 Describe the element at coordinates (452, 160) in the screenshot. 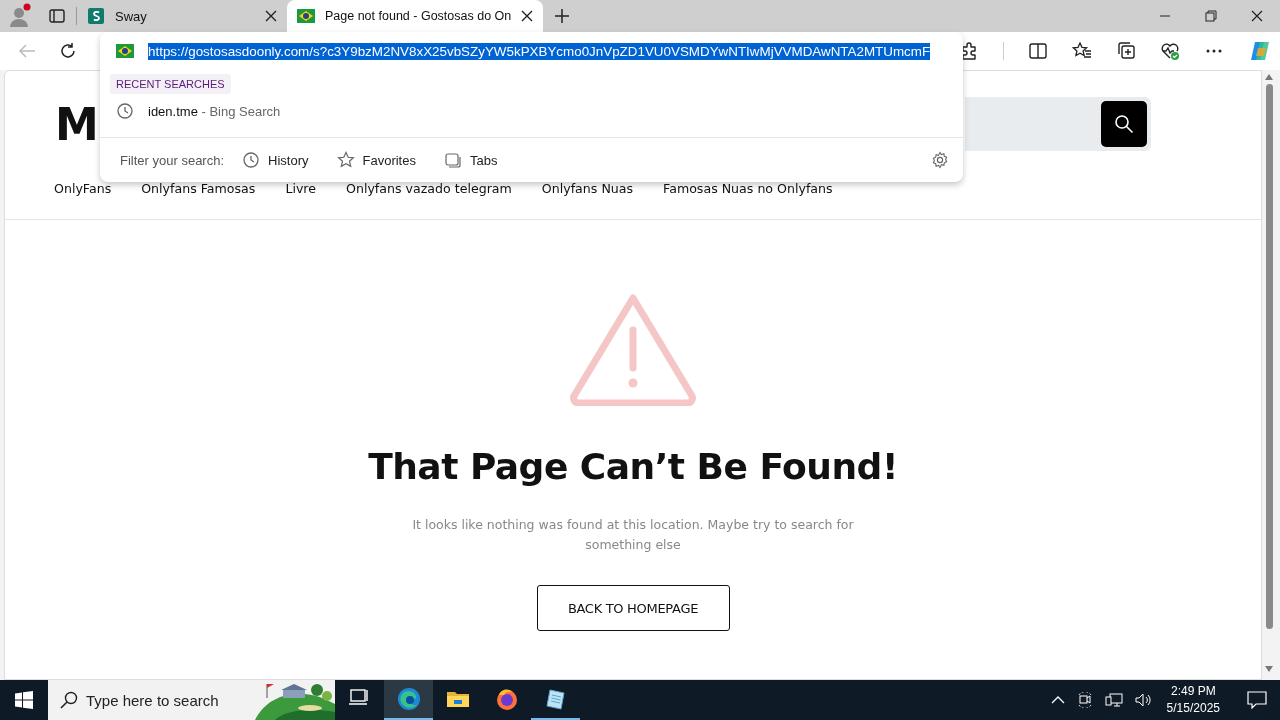

I see `tabs-icon` at that location.